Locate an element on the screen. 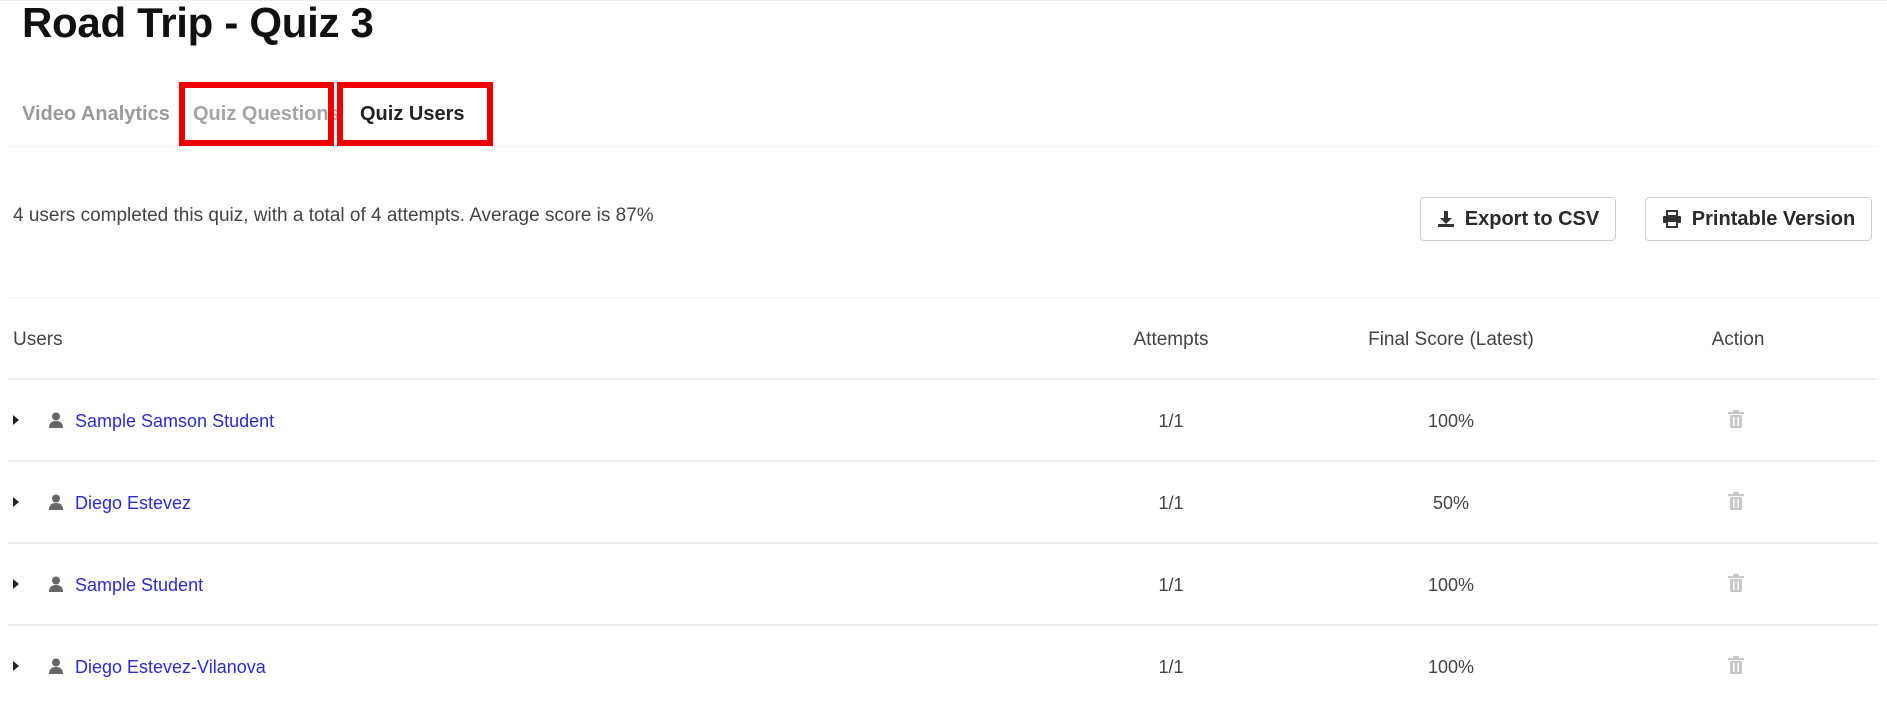  table-row: Sample Samson Student 1/1 100% is located at coordinates (943, 421).